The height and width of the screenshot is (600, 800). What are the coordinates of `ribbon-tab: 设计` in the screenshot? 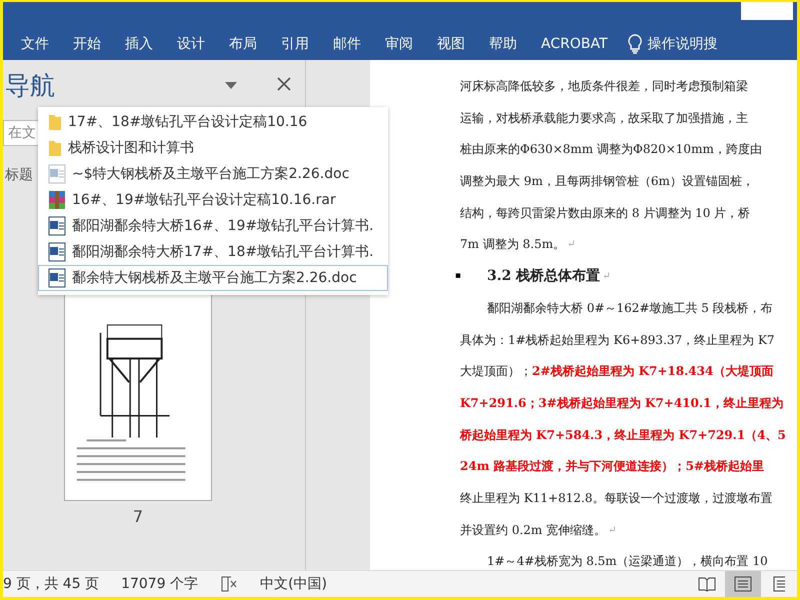 It's located at (191, 44).